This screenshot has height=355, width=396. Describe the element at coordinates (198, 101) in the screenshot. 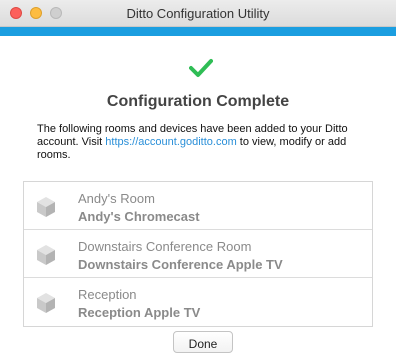

I see `page-title: Configuration Complete` at that location.